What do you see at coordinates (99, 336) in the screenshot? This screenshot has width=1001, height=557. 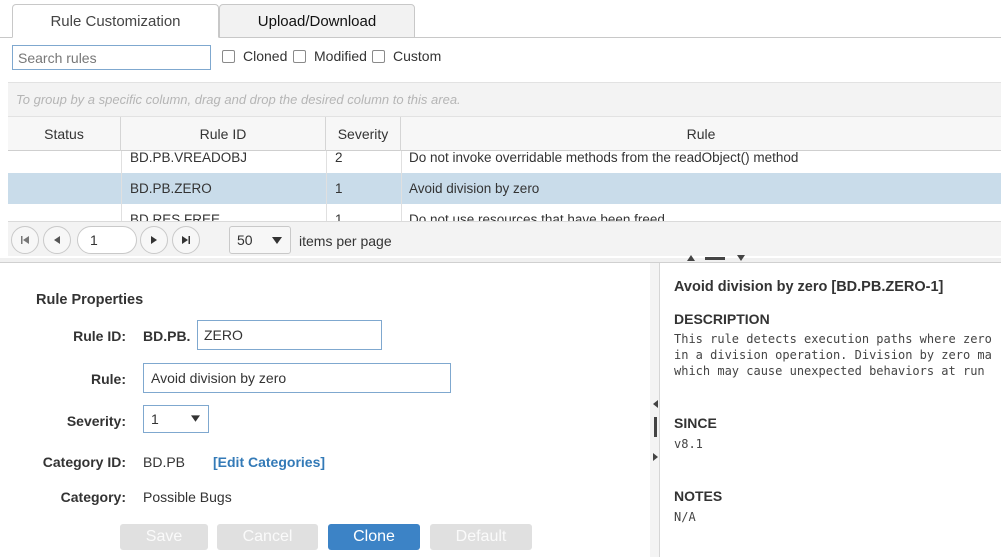 I see `rule-id-label: Rule ID:` at bounding box center [99, 336].